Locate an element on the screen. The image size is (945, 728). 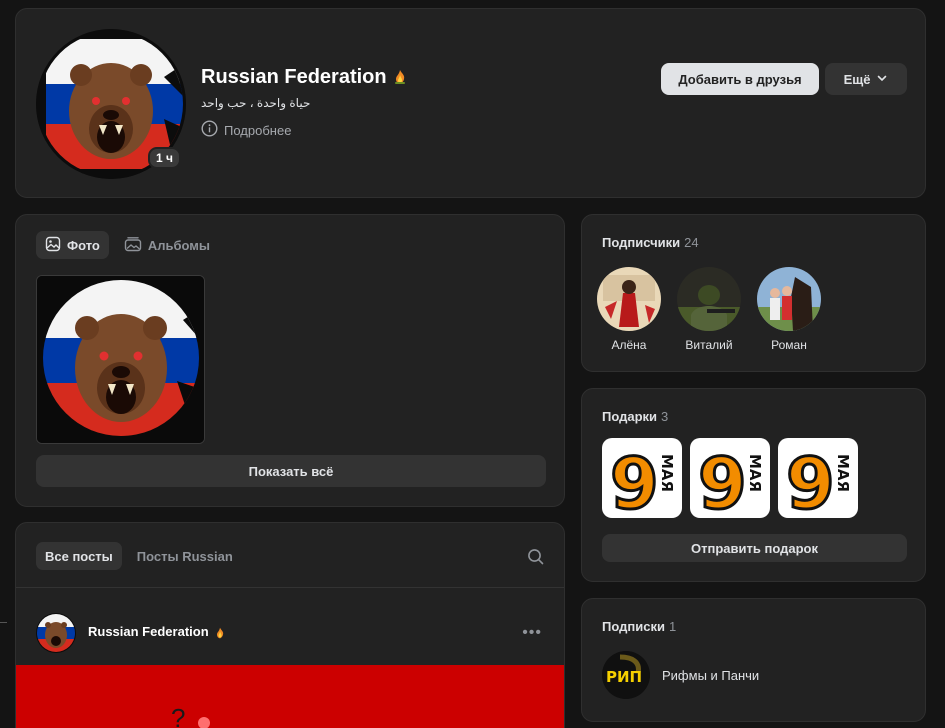
subscriptions-title: Подписки 1 is located at coordinates (639, 626).